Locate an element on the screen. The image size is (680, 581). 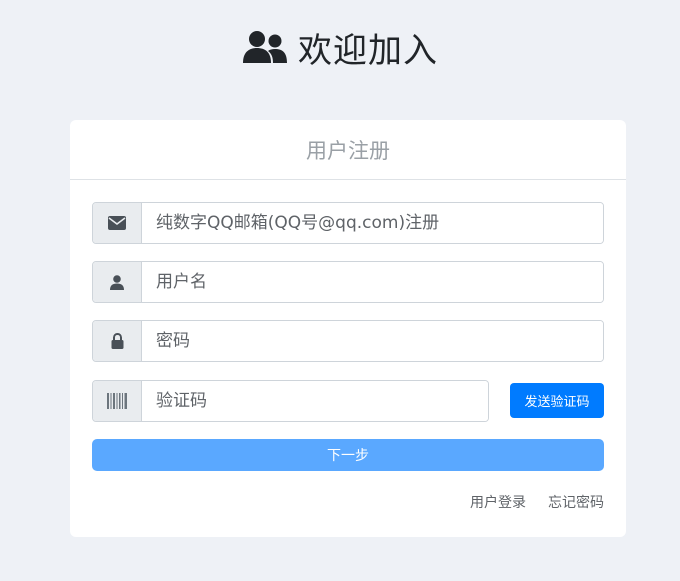
verification-code-input is located at coordinates (315, 401).